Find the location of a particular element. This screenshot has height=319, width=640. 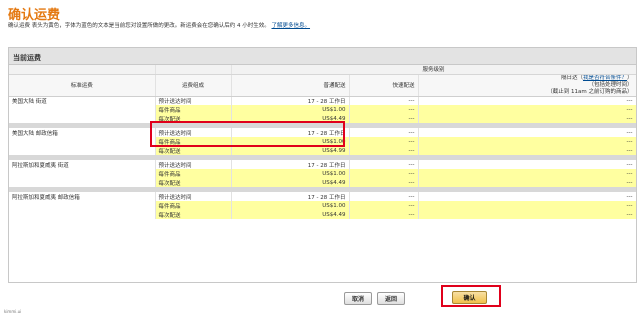

table-row: 阿拉斯加和夏威夷 邮政信箱 预计送达时间 17 - 28 工作日 --- --- is located at coordinates (322, 196).